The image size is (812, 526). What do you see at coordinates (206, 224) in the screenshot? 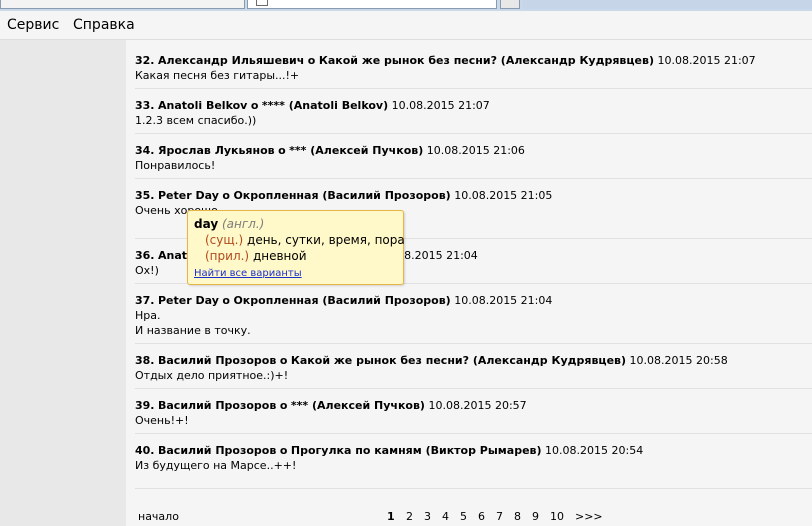
I see `tooltip-word: day` at bounding box center [206, 224].